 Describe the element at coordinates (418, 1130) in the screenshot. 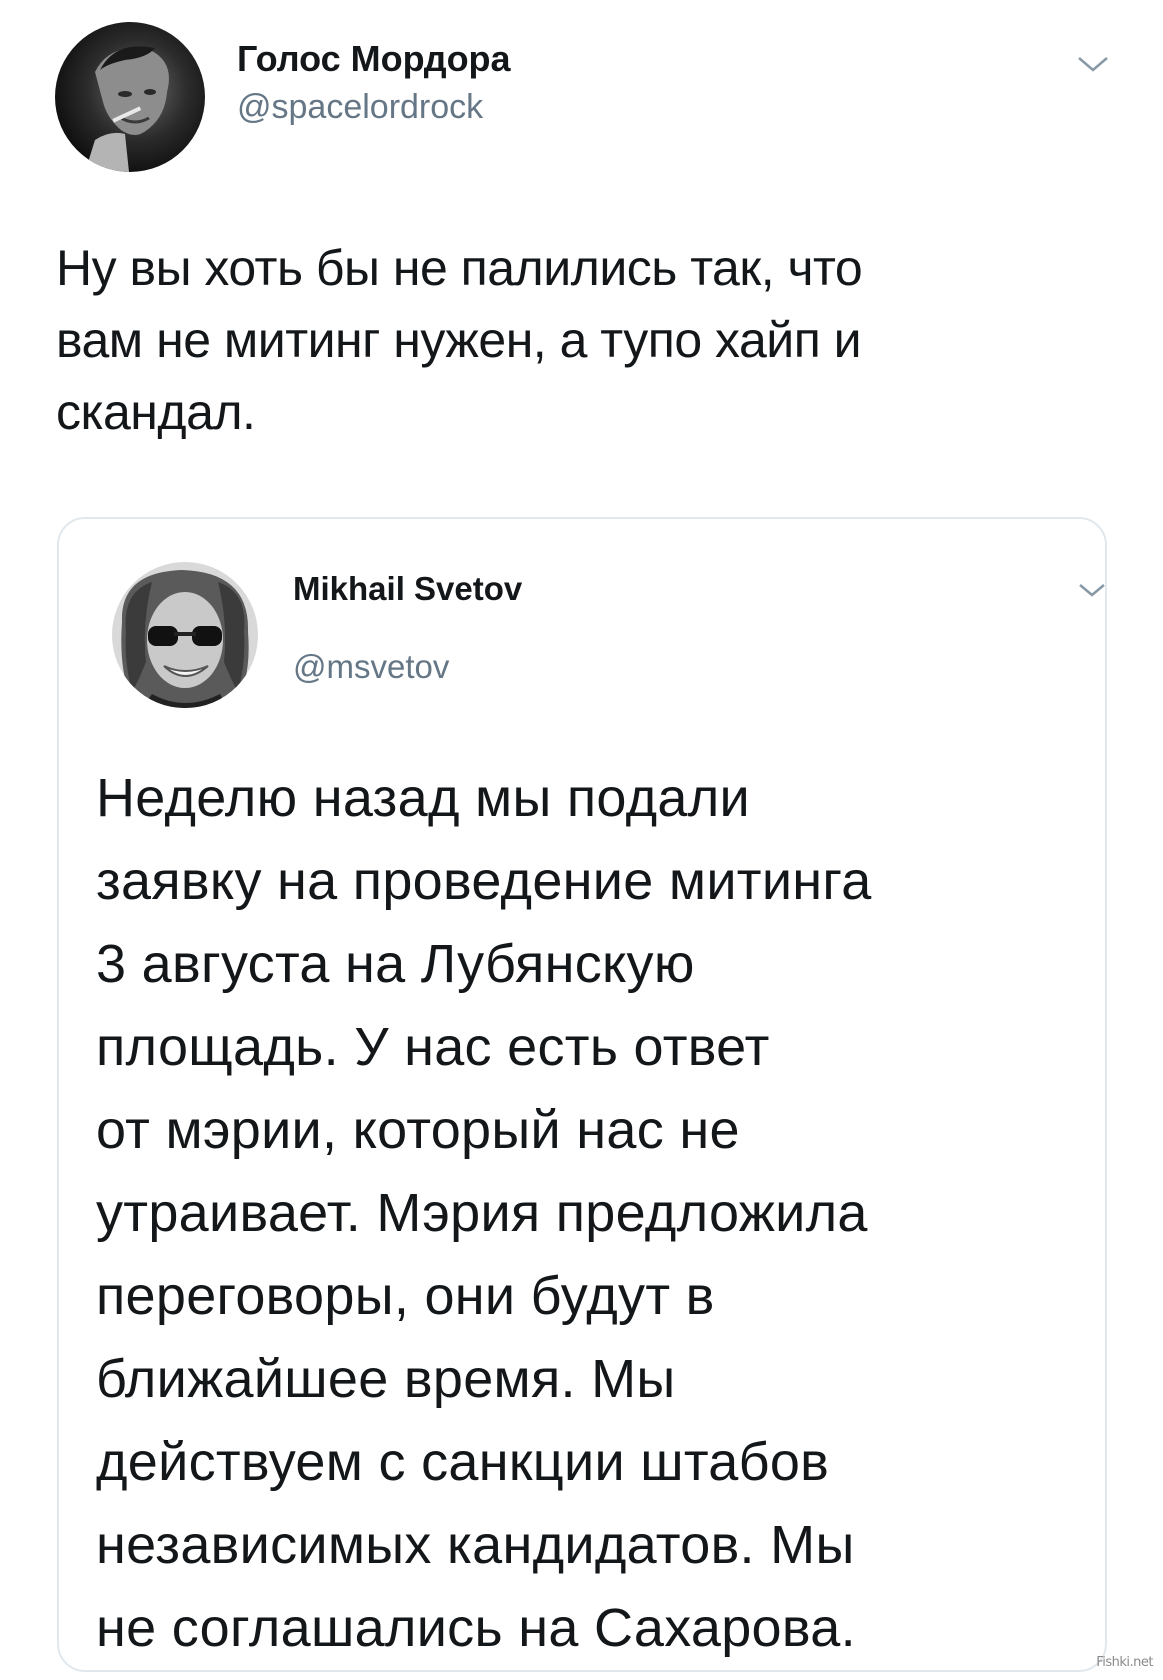

I see `tweet-text-line: от мэрии, который нас не` at that location.